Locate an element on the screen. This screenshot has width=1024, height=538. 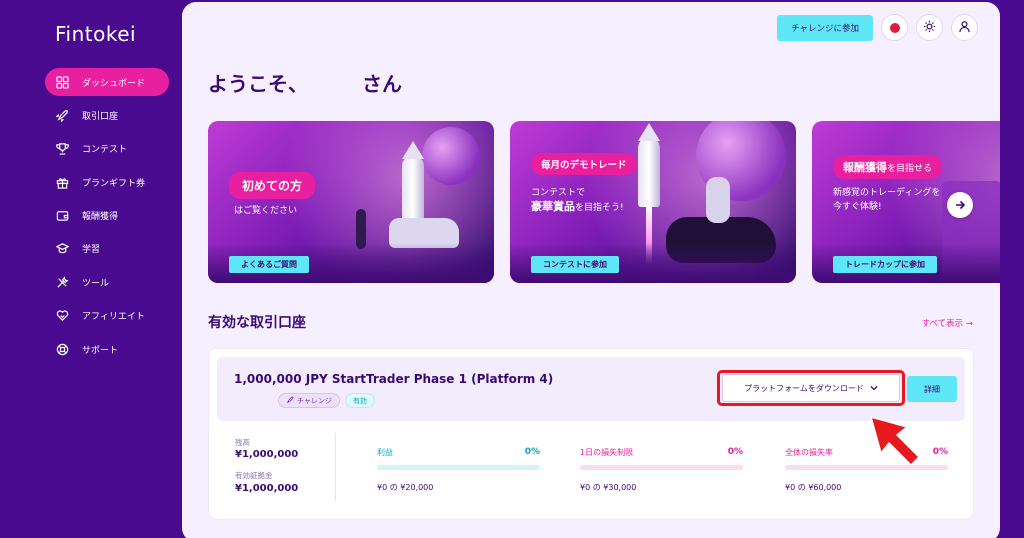
margin-label: 有効証拠金 is located at coordinates (254, 475).